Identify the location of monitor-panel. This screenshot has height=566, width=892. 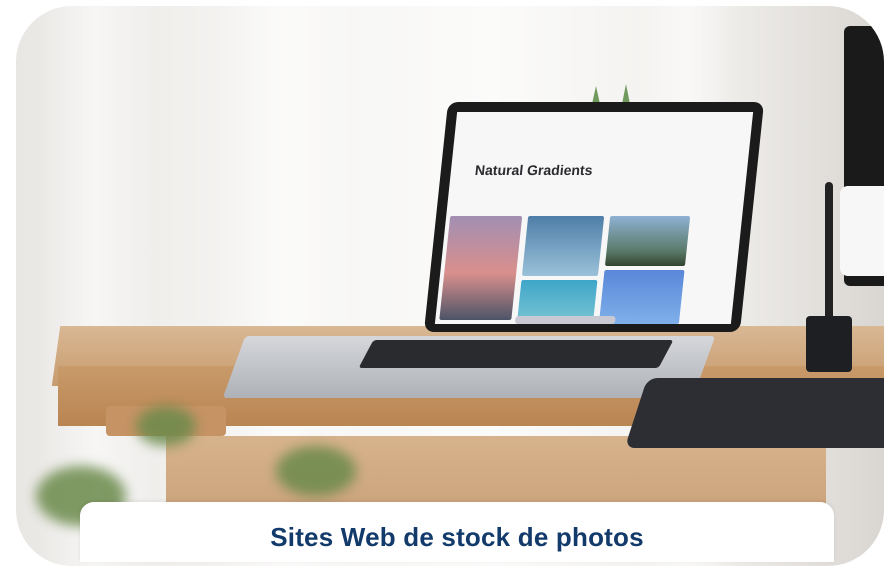
(862, 231).